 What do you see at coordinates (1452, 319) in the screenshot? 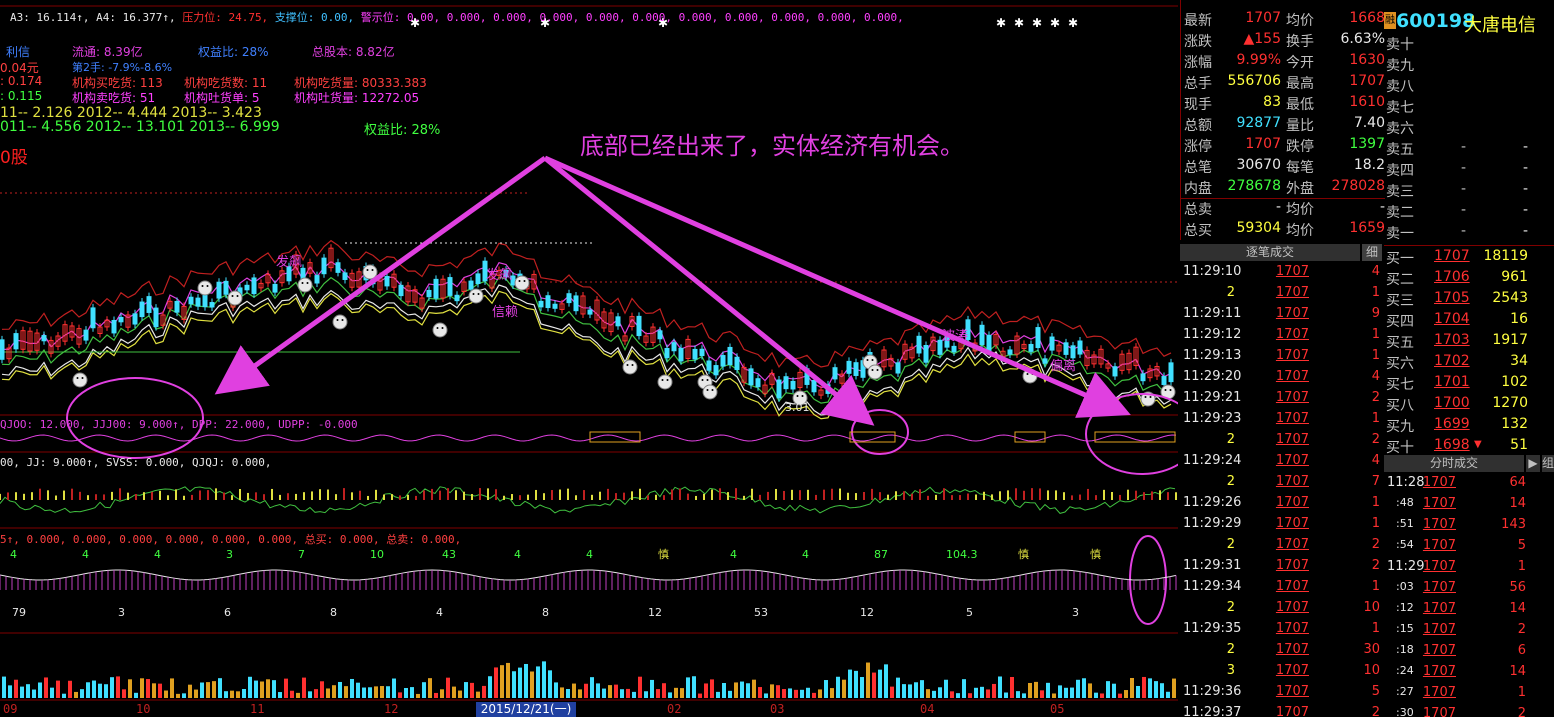
I see `order-price: 1704` at bounding box center [1452, 319].